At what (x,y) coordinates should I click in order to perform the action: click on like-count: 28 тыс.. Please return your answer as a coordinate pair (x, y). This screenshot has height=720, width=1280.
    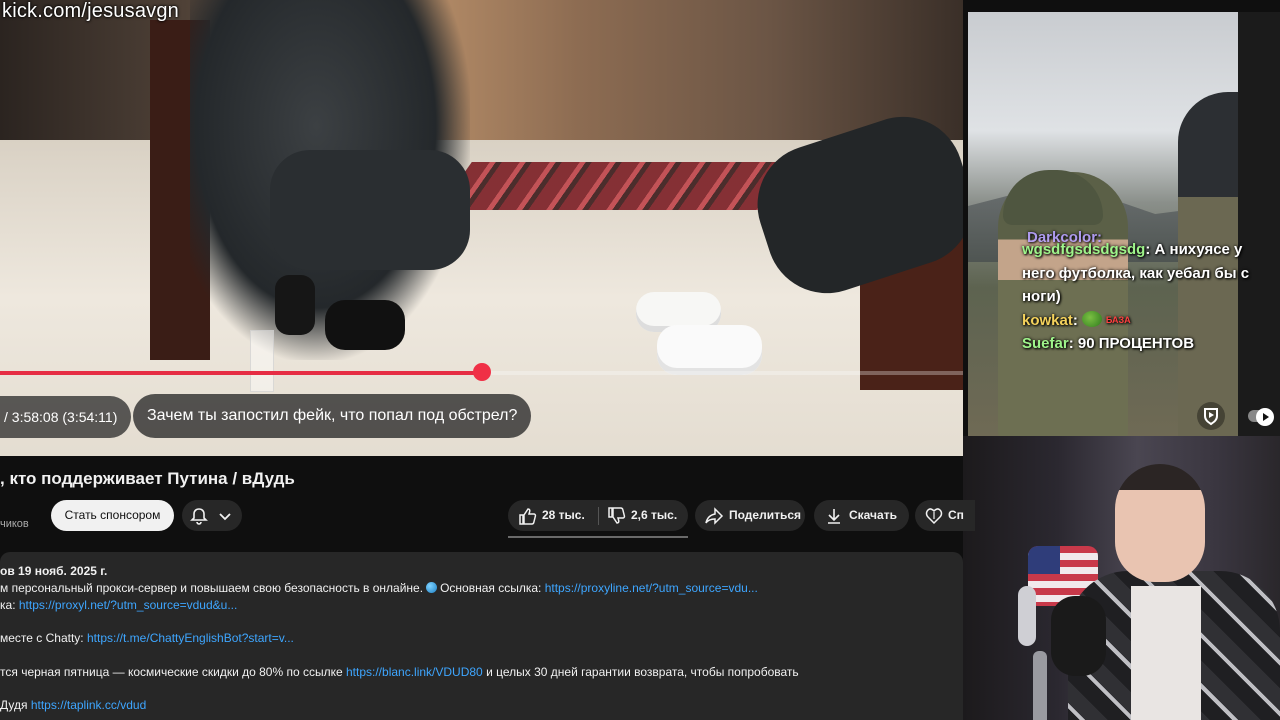
    Looking at the image, I should click on (563, 515).